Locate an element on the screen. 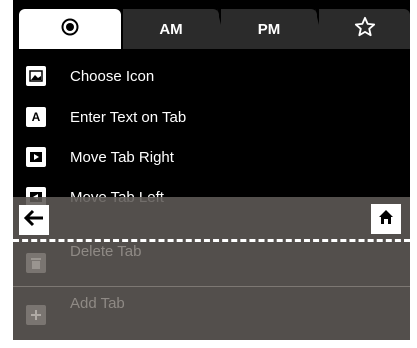 The width and height of the screenshot is (417, 348). star-outline-icon is located at coordinates (365, 29).